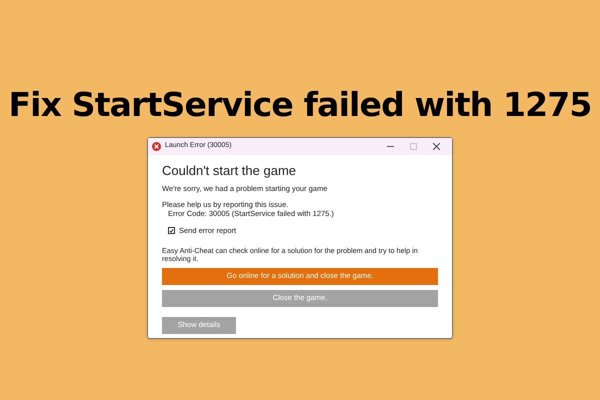  I want to click on send-report-checkbox, so click(171, 230).